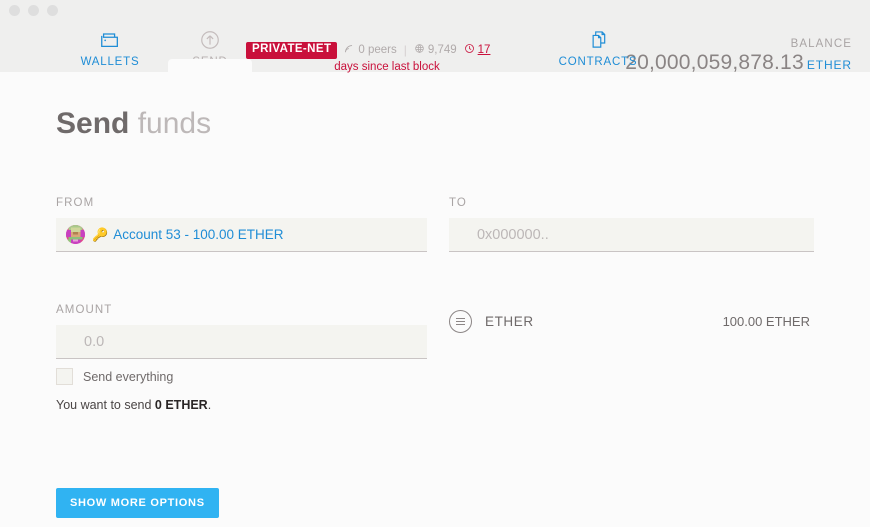 The image size is (870, 527). What do you see at coordinates (75, 203) in the screenshot?
I see `from-label: FROM` at bounding box center [75, 203].